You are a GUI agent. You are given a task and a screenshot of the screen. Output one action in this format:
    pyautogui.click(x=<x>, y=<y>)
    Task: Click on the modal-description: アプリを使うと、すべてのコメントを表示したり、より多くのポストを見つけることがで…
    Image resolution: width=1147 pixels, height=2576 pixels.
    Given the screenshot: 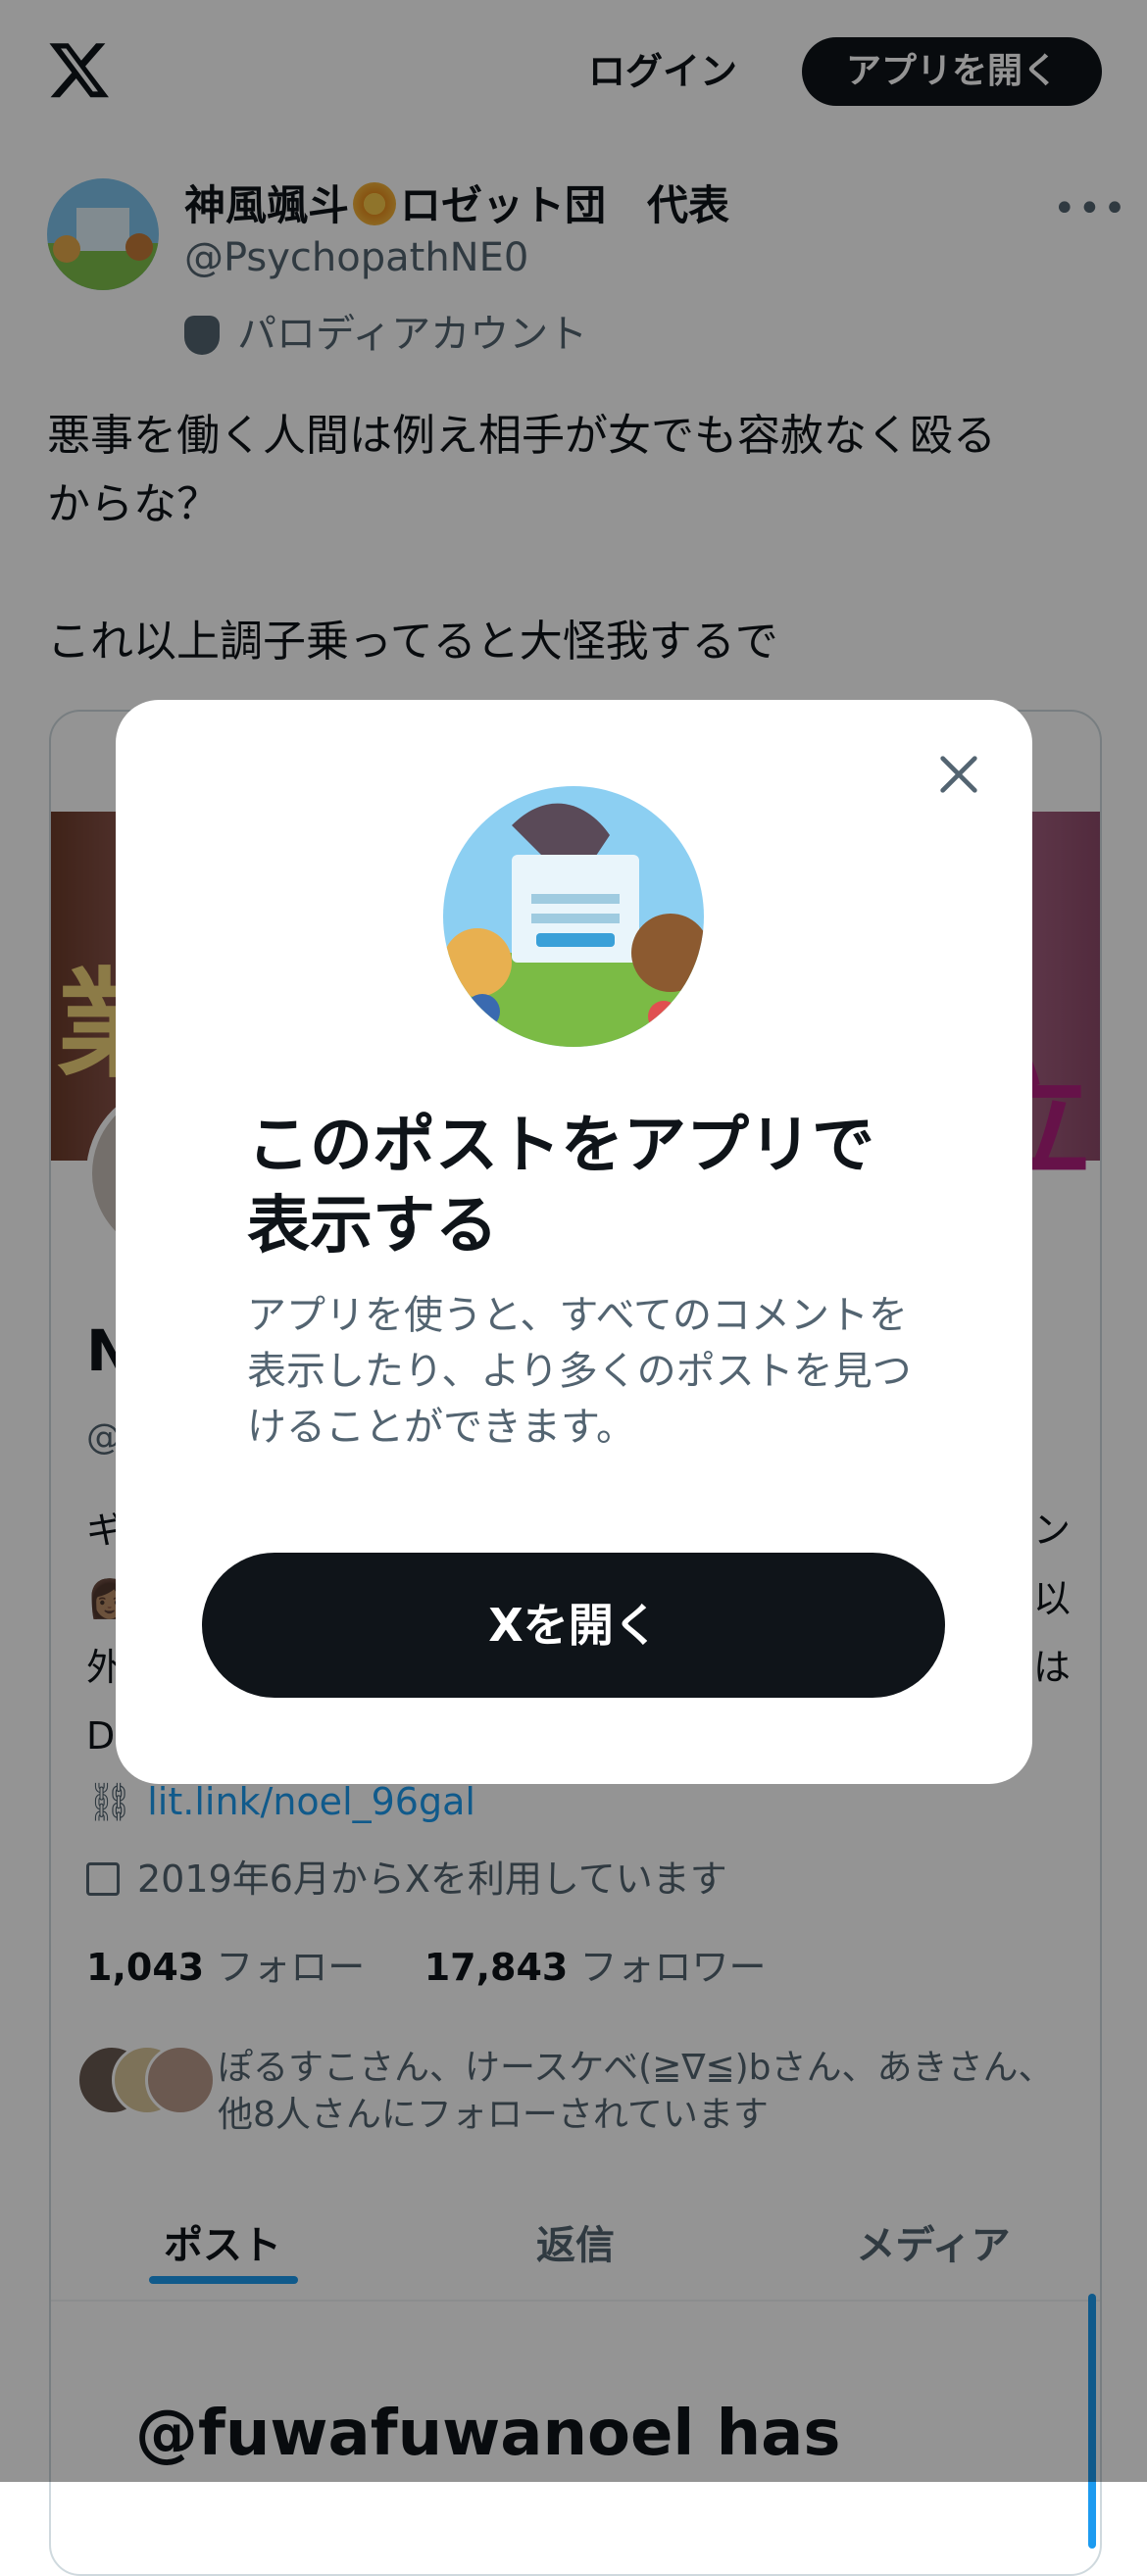 What is the action you would take?
    pyautogui.click(x=579, y=1371)
    